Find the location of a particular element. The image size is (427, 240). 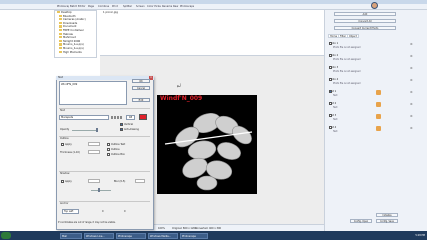

thickness-input is located at coordinates (94, 152).